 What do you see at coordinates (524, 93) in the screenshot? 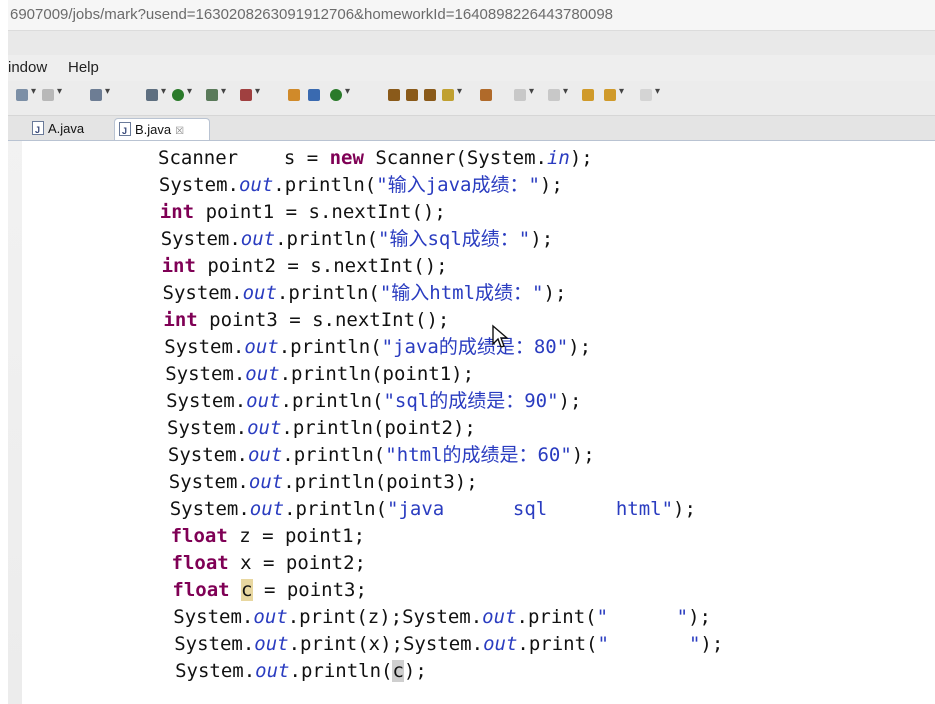
I see `next-annotation-icon` at bounding box center [524, 93].